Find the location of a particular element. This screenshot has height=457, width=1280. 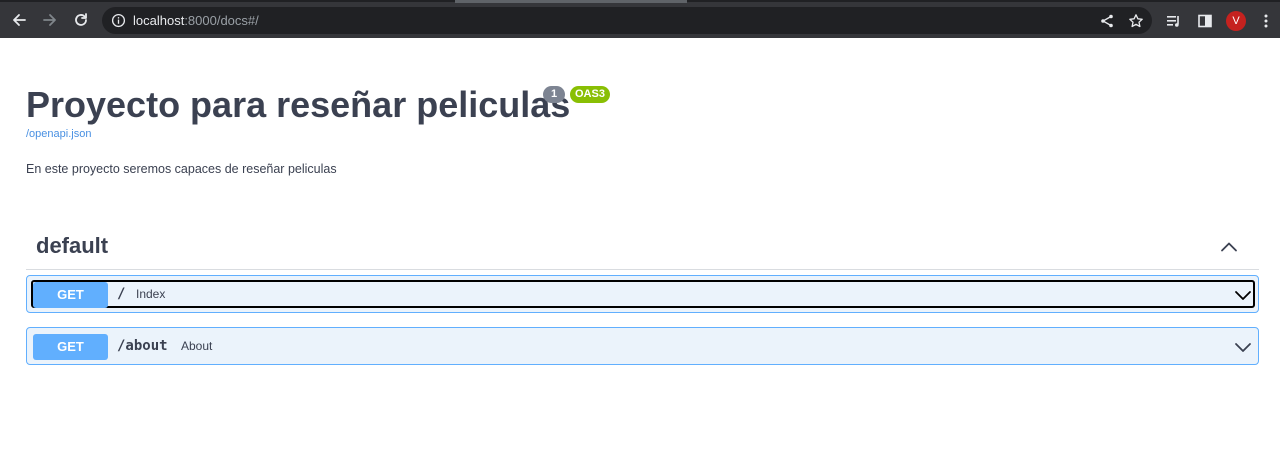

reload-icon is located at coordinates (81, 19).